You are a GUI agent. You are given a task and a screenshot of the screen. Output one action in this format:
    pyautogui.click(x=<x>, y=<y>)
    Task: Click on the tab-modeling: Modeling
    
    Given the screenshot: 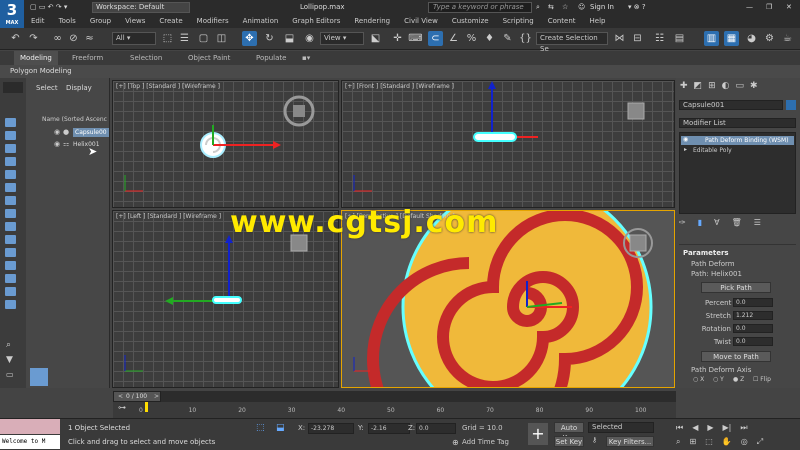 What is the action you would take?
    pyautogui.click(x=36, y=58)
    